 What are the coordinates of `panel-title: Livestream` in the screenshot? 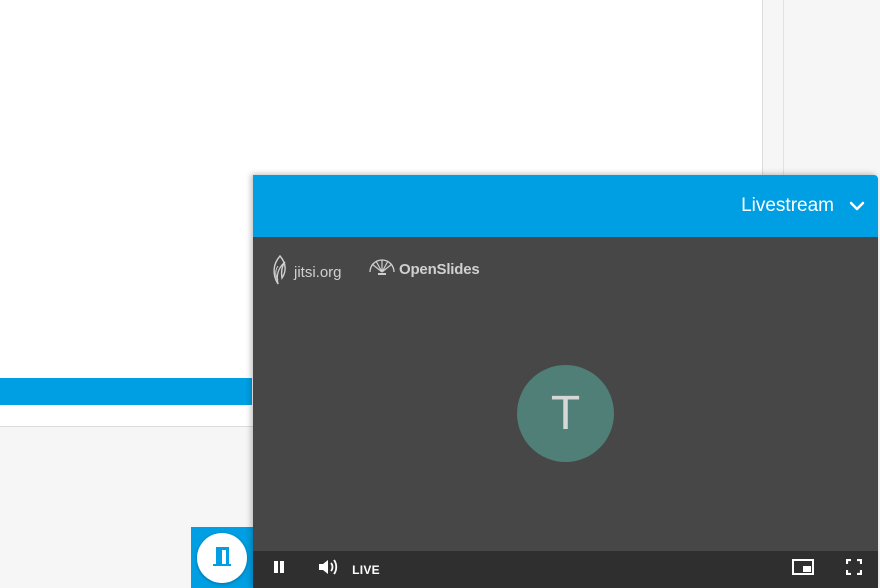 It's located at (787, 205).